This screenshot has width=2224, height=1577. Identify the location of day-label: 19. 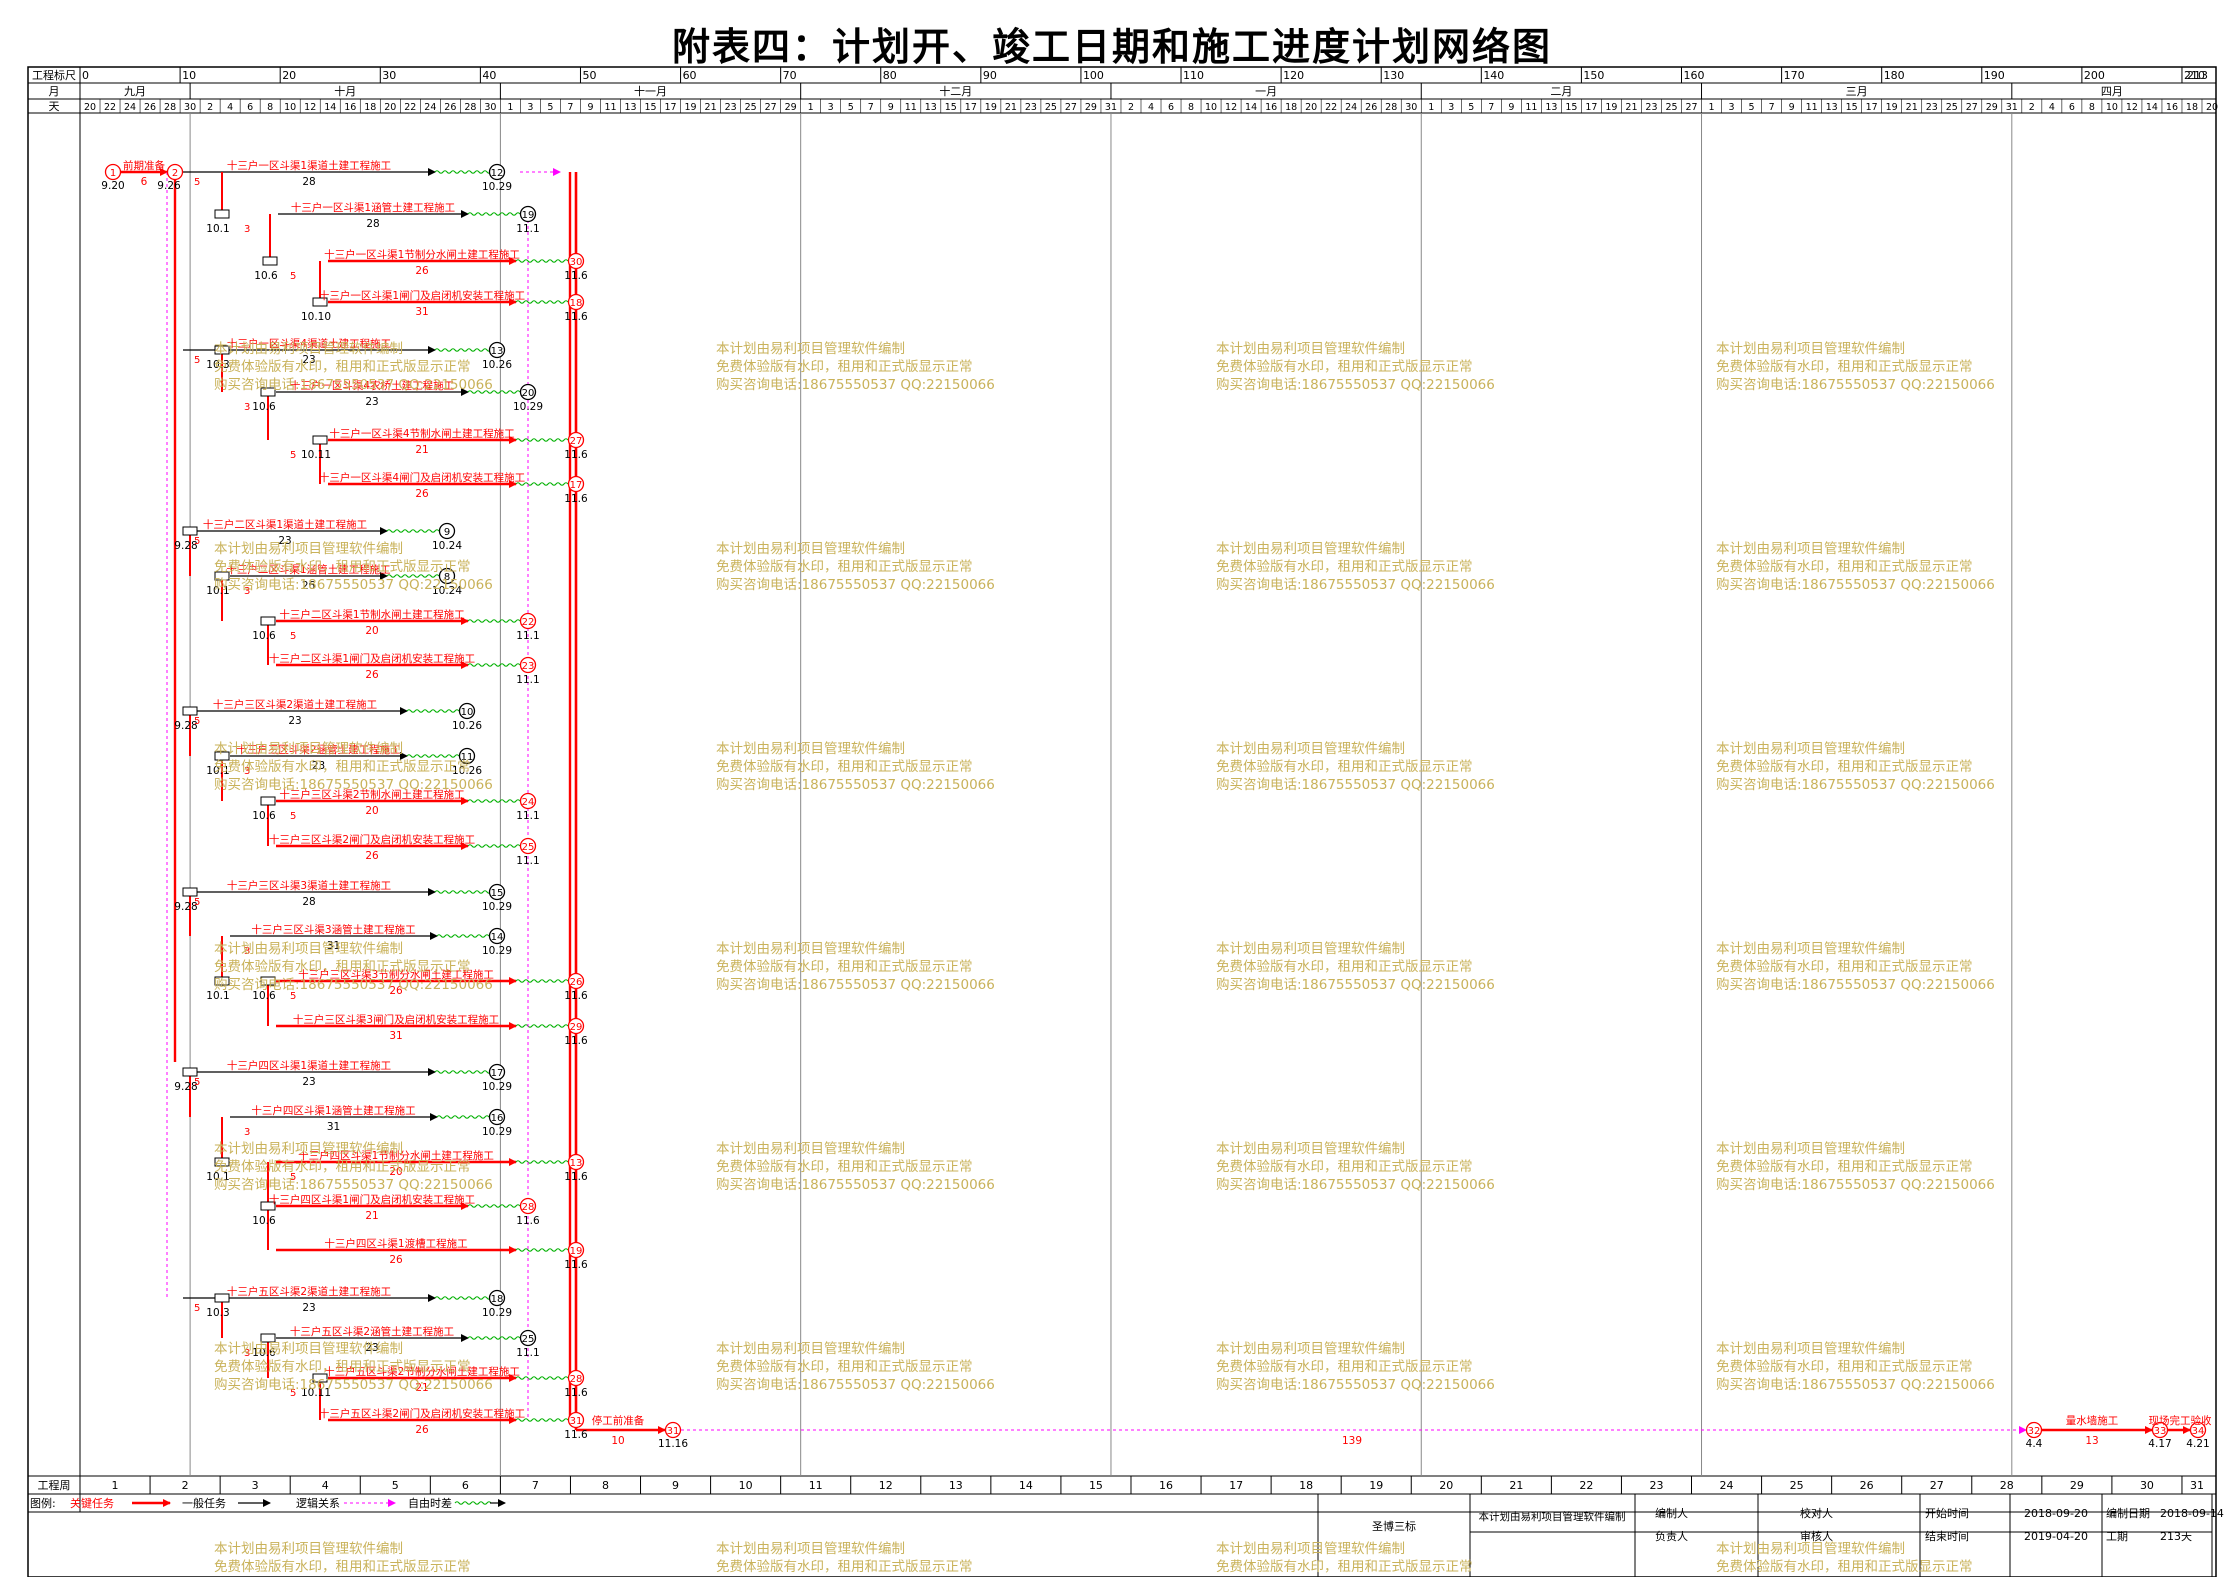
(1611, 107).